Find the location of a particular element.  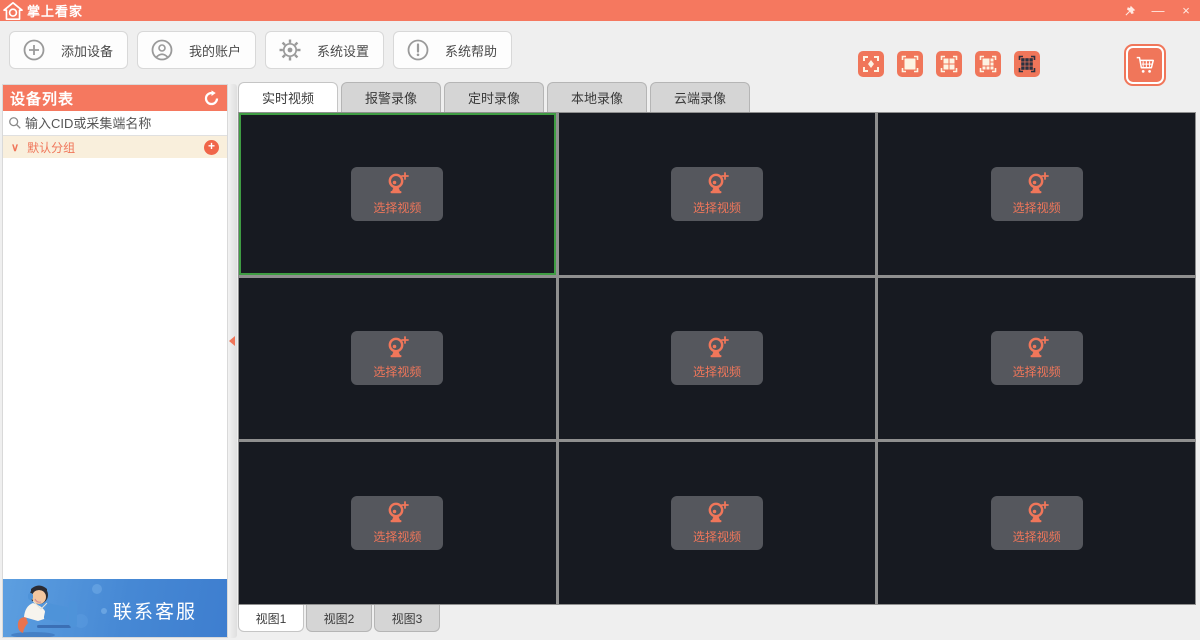

support-agent-illustration is located at coordinates (59, 610).